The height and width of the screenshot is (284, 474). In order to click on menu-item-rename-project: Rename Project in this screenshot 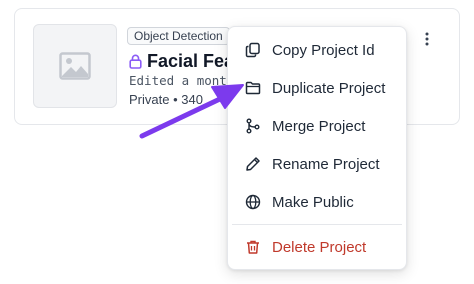, I will do `click(317, 164)`.